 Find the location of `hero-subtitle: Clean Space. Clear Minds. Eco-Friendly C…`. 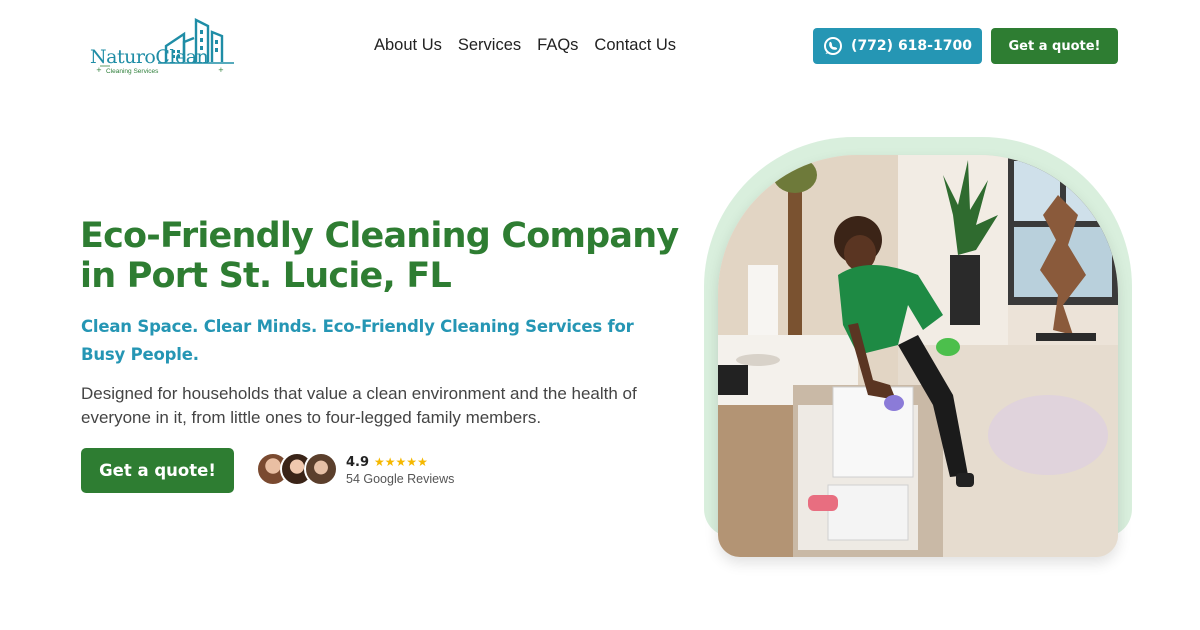

hero-subtitle: Clean Space. Clear Minds. Eco-Friendly C… is located at coordinates (357, 340).